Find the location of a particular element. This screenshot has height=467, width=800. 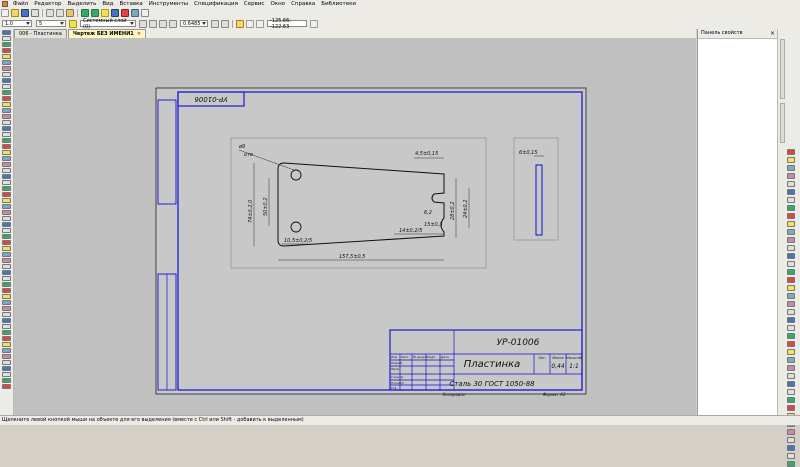

grid-icon is located at coordinates (250, 23).